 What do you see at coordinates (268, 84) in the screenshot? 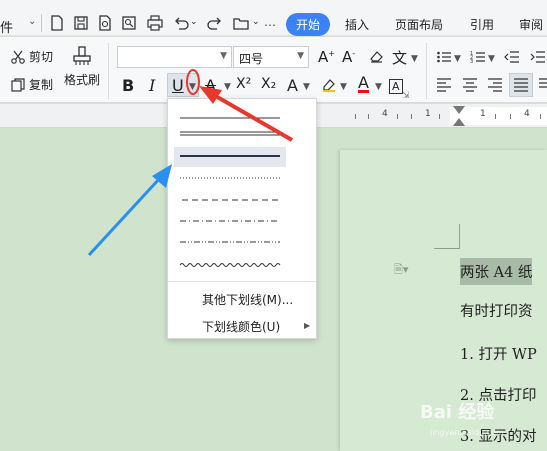
I see `subscript-button: X₂` at bounding box center [268, 84].